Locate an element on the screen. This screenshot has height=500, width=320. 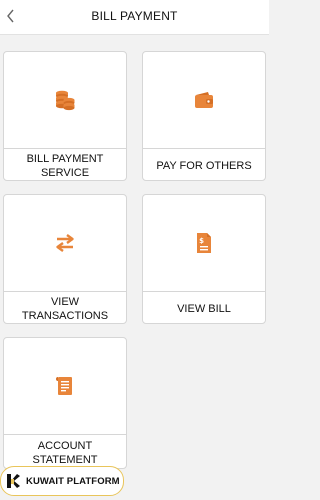
page-title: BILL PAYMENT is located at coordinates (134, 16).